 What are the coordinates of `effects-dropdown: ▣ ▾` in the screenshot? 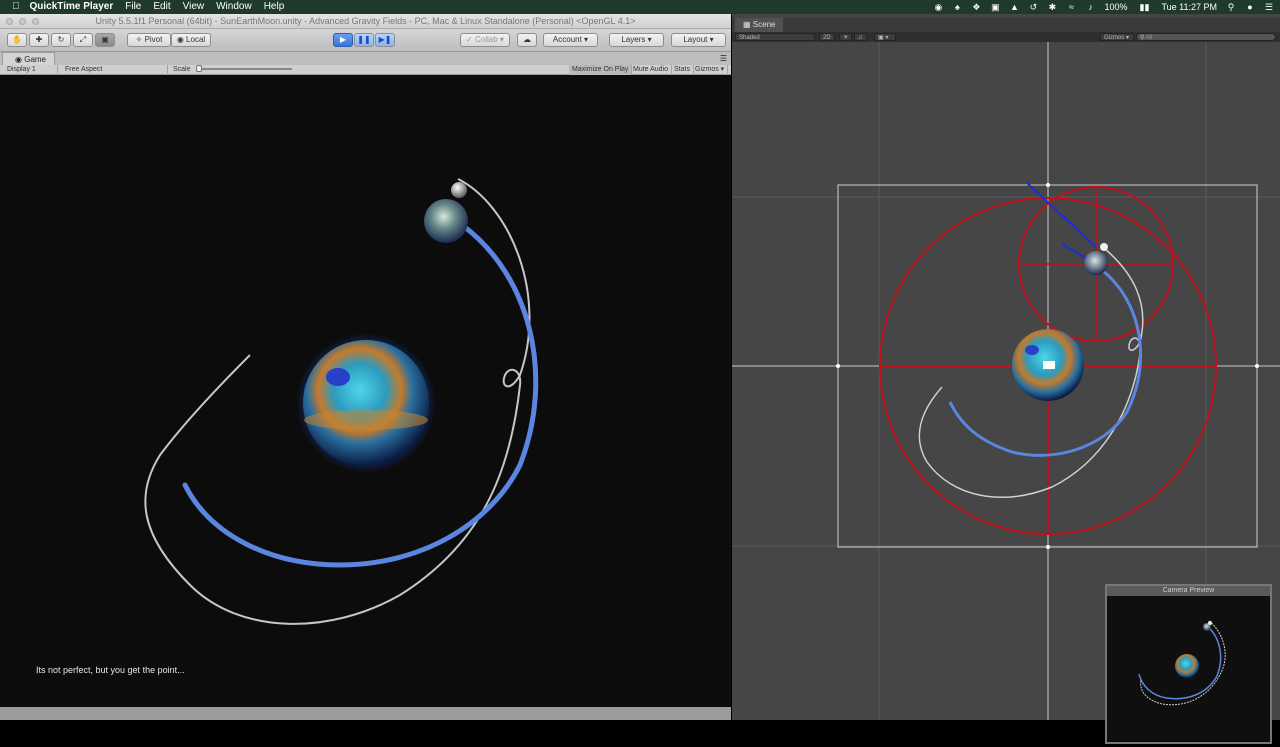 It's located at (885, 37).